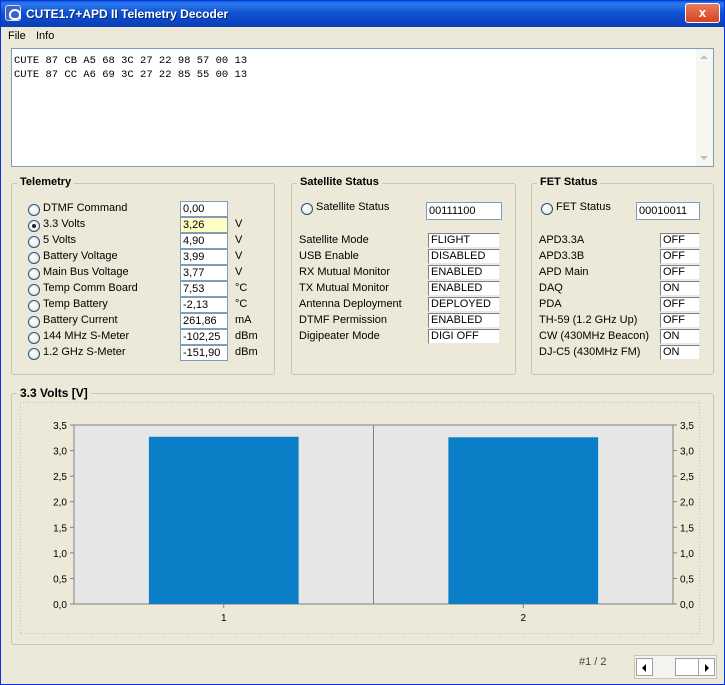  I want to click on telemetry-value: -102,25, so click(204, 337).